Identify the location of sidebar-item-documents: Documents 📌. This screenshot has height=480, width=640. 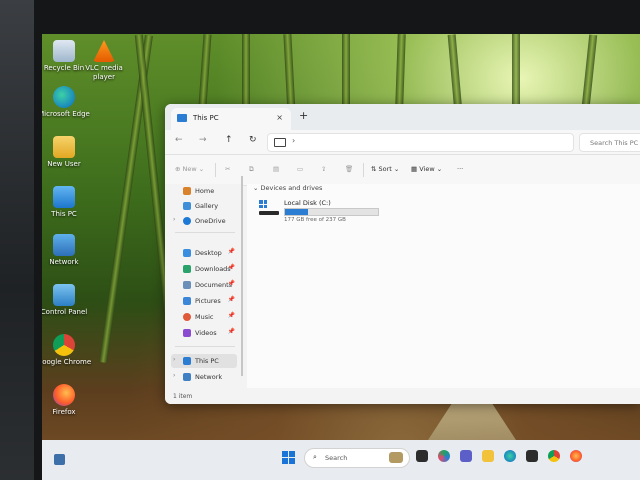
(204, 285).